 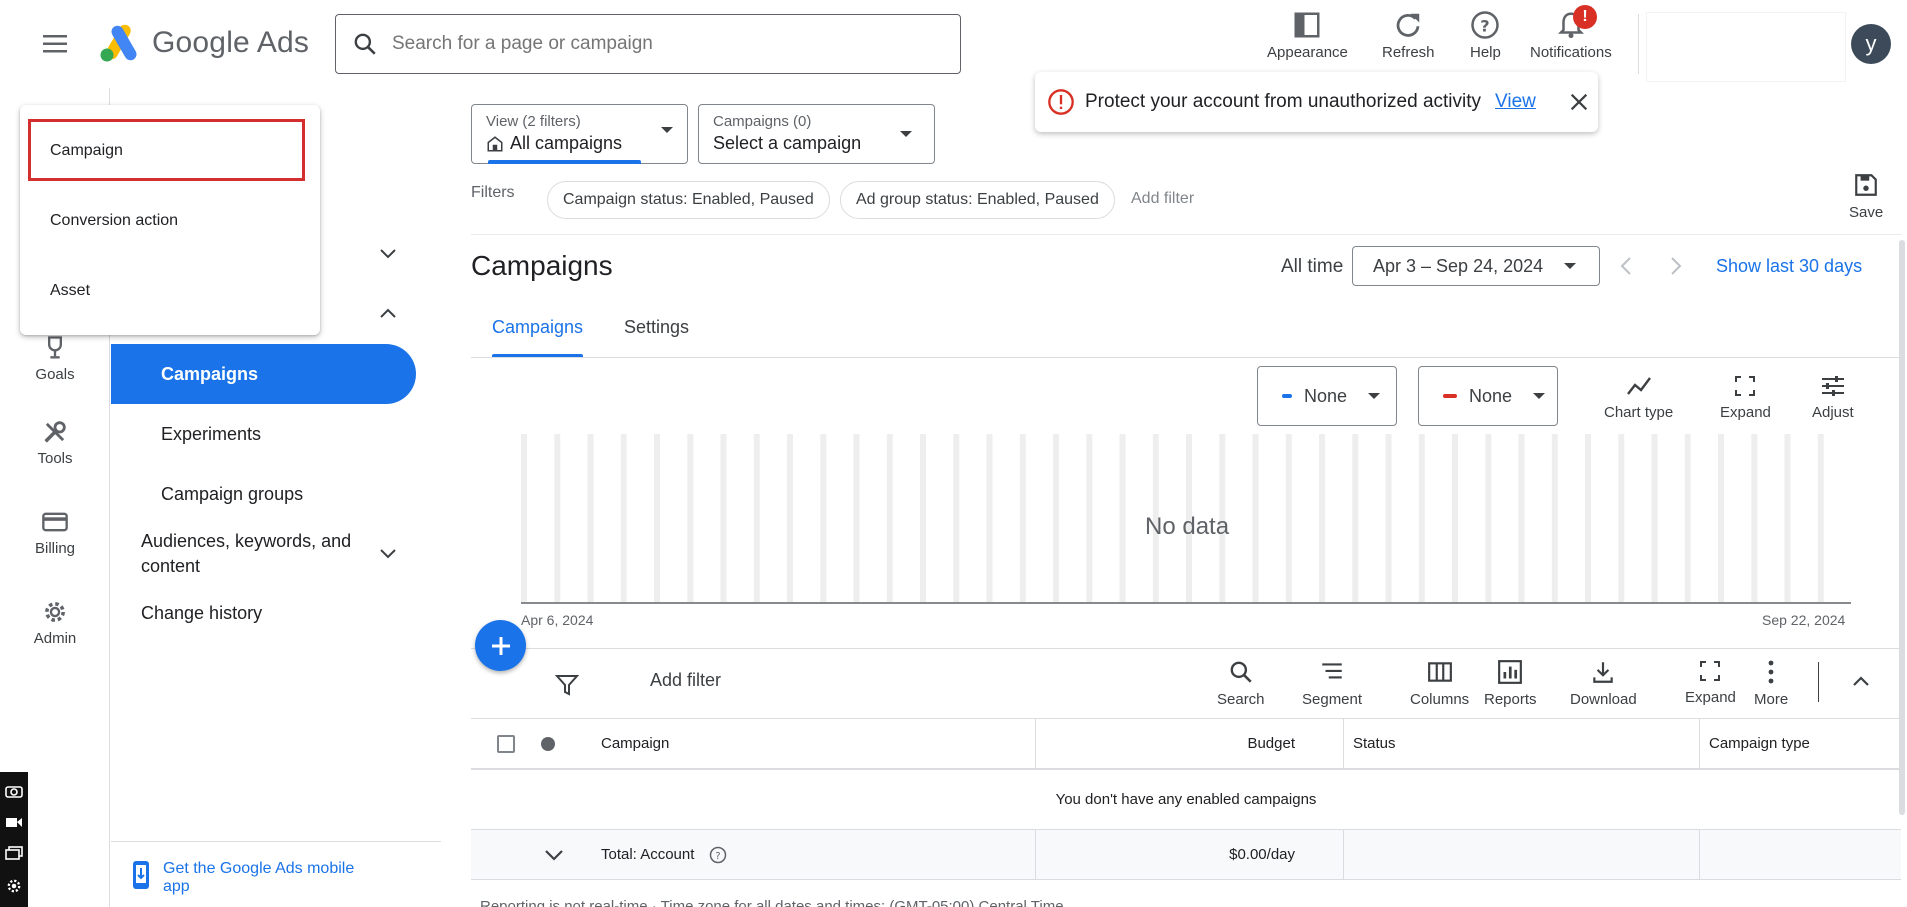 What do you see at coordinates (1515, 102) in the screenshot?
I see `alert-view-link: View` at bounding box center [1515, 102].